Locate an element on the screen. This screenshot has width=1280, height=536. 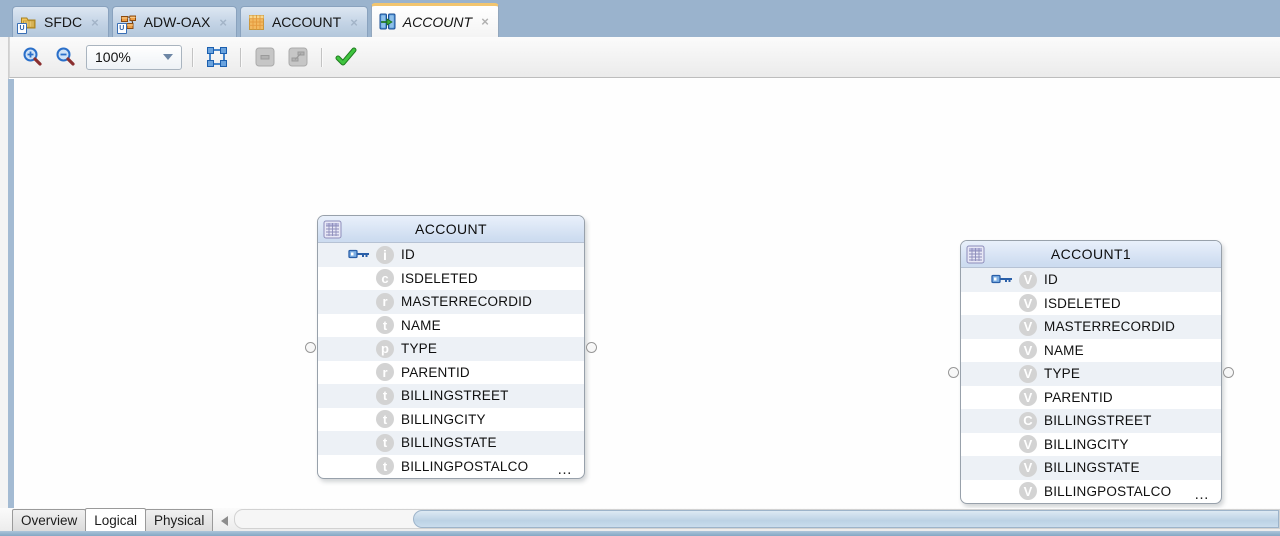
entity-header: ACCOUNT1 is located at coordinates (1091, 254).